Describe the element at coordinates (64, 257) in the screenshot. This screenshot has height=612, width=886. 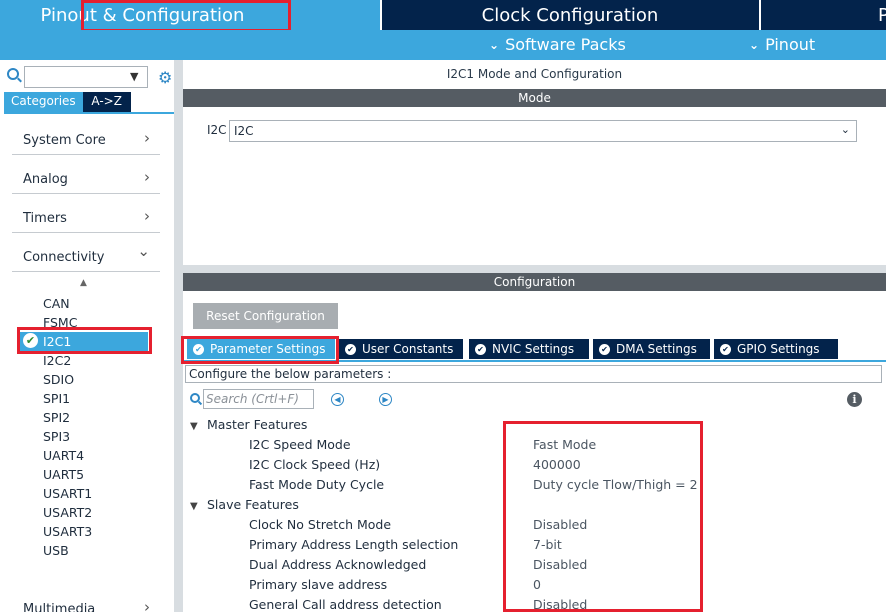
I see `category-label: Connectivity` at that location.